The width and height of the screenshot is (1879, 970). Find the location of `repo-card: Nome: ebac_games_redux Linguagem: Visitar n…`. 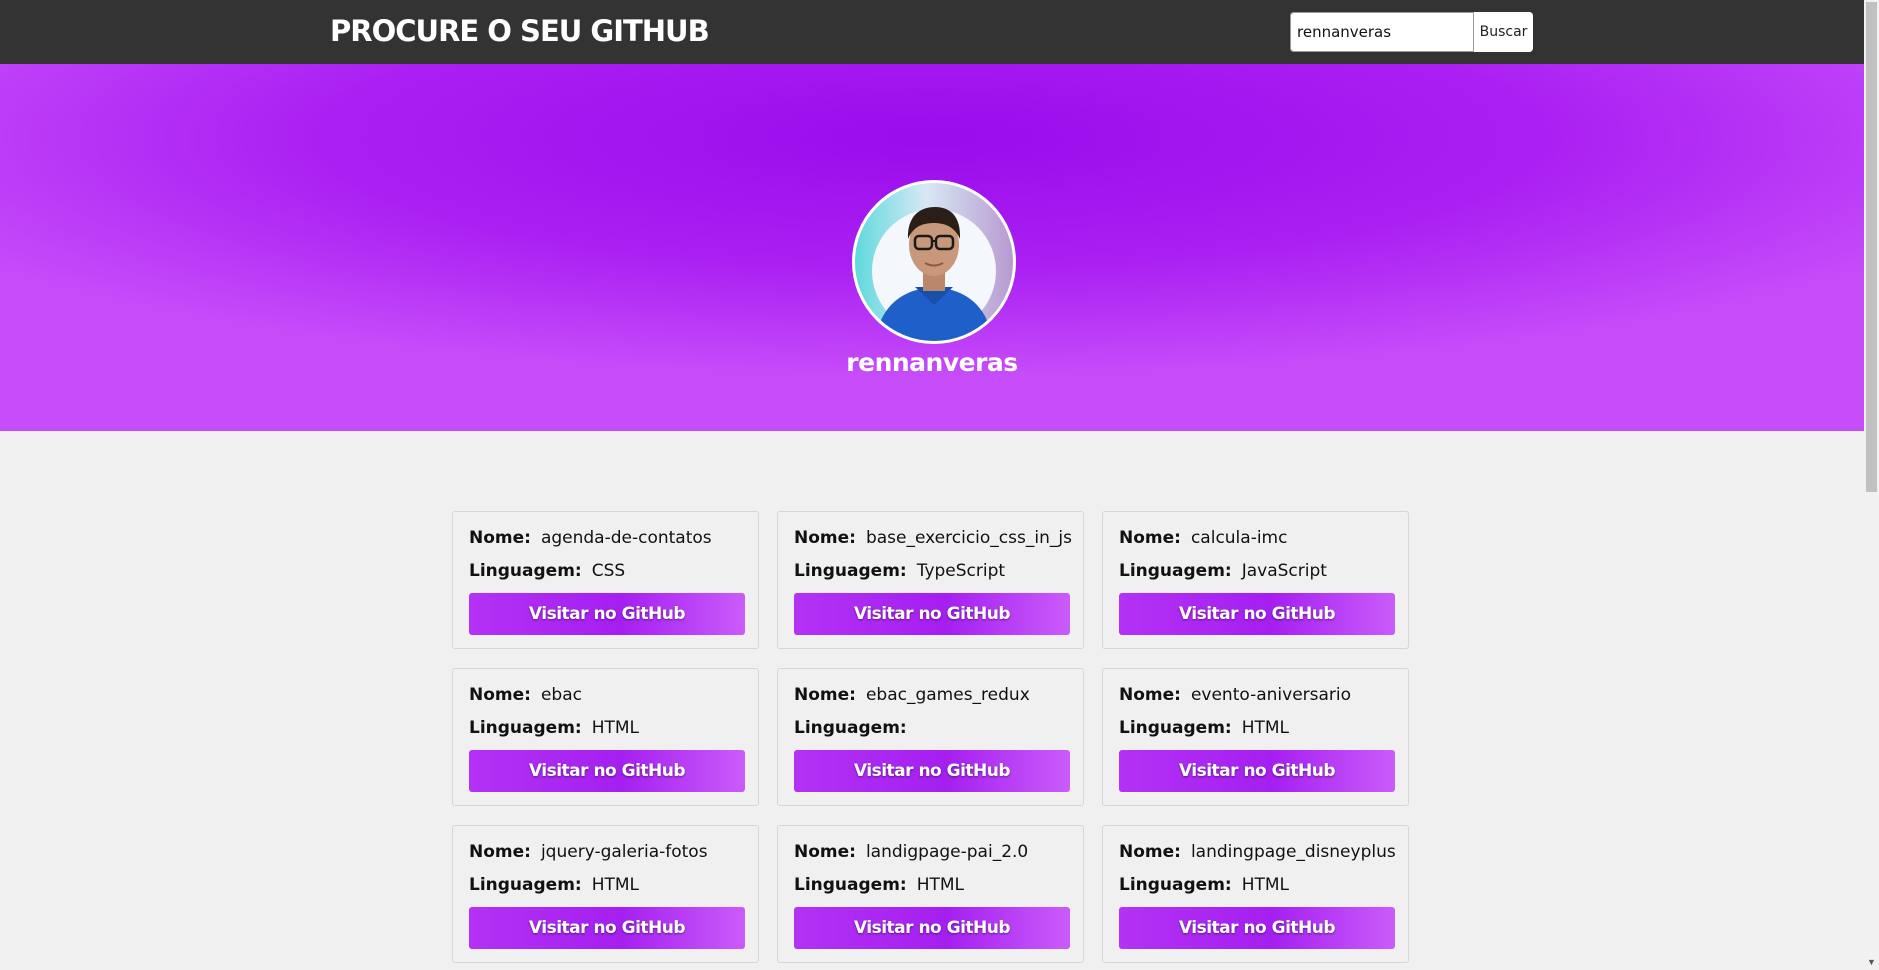

repo-card: Nome: ebac_games_redux Linguagem: Visitar n… is located at coordinates (930, 737).